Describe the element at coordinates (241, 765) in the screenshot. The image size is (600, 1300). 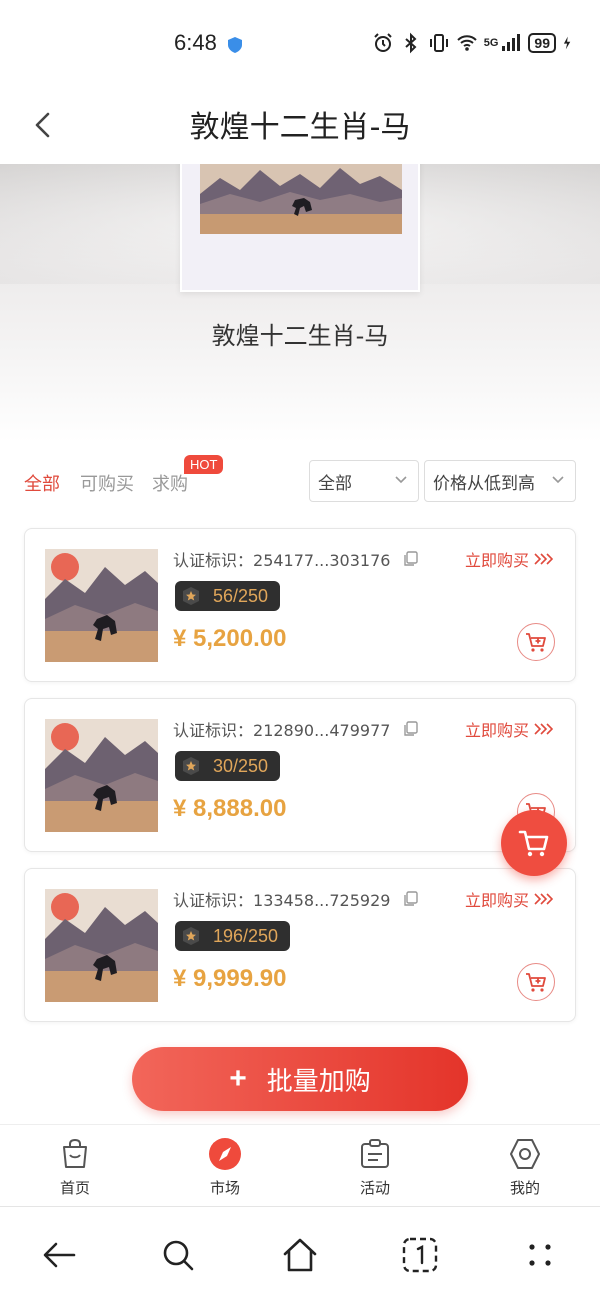
I see `edition-number: 30/250` at that location.